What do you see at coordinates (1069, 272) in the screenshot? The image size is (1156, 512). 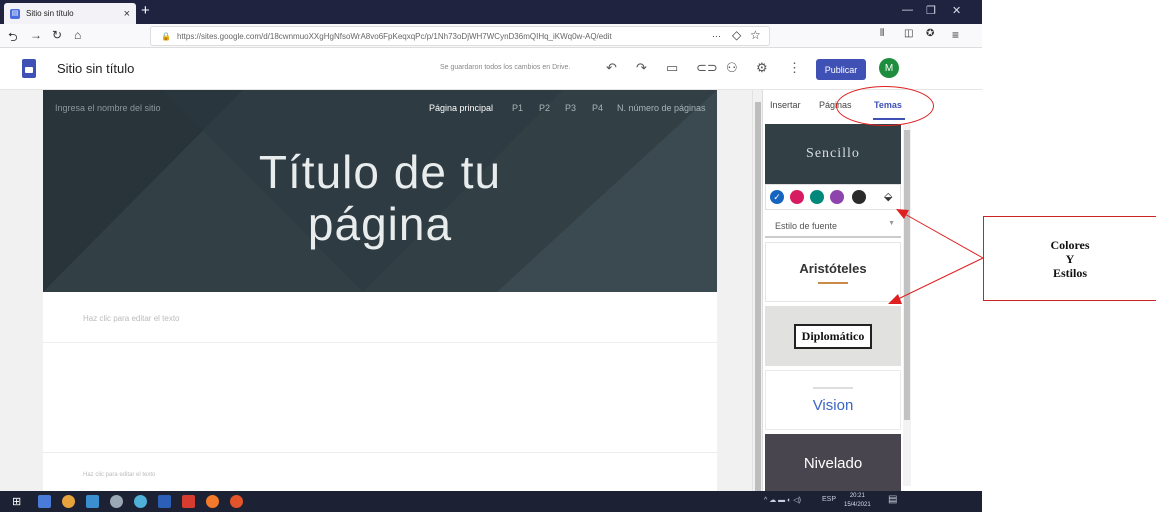 I see `callout-line: Estilos` at bounding box center [1069, 272].